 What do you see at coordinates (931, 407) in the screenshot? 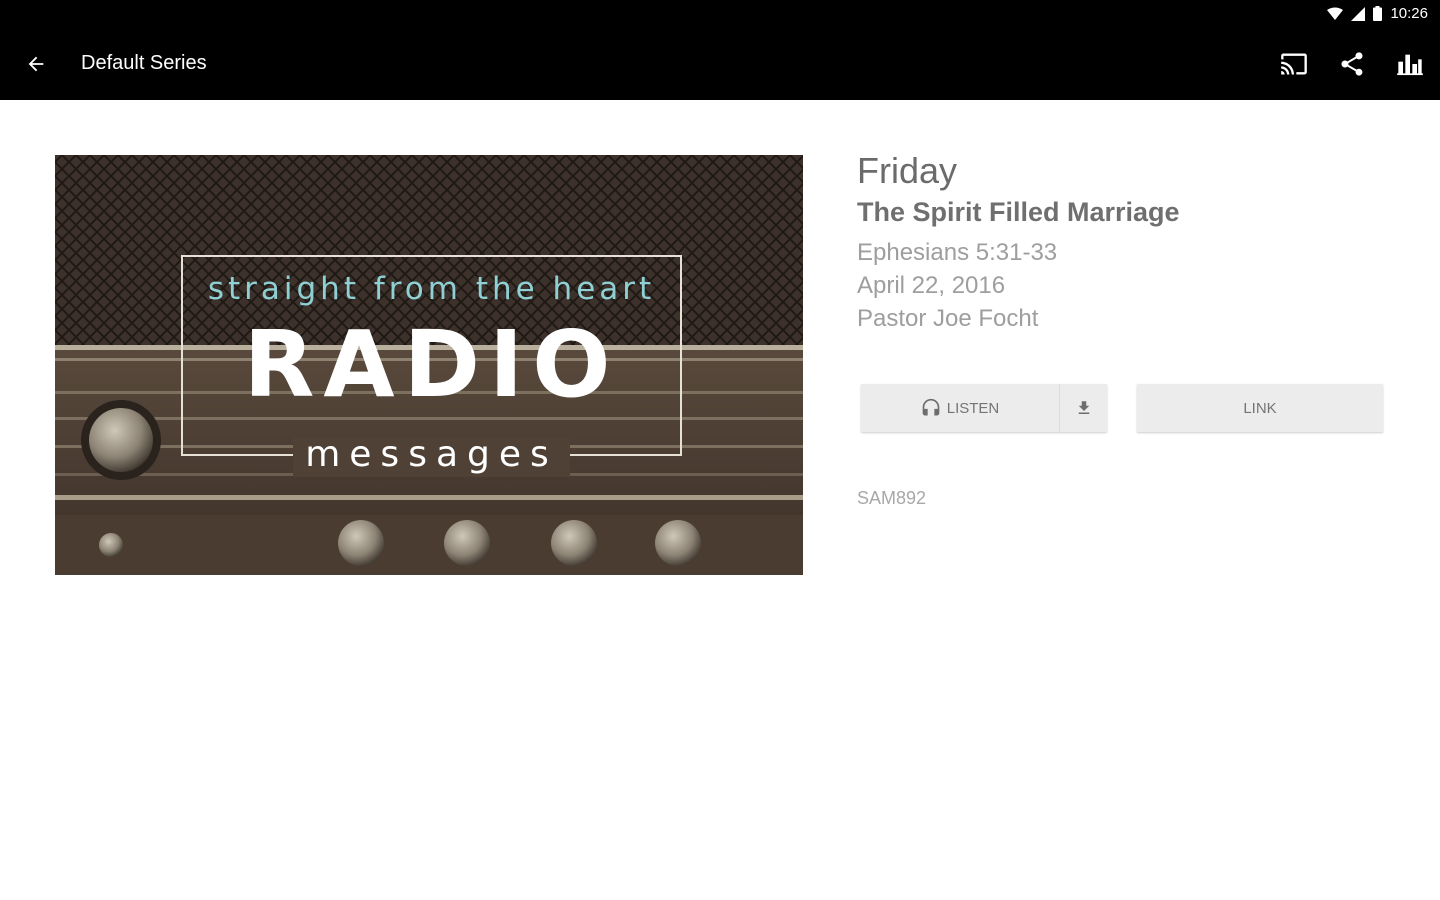
I see `headphones-icon` at bounding box center [931, 407].